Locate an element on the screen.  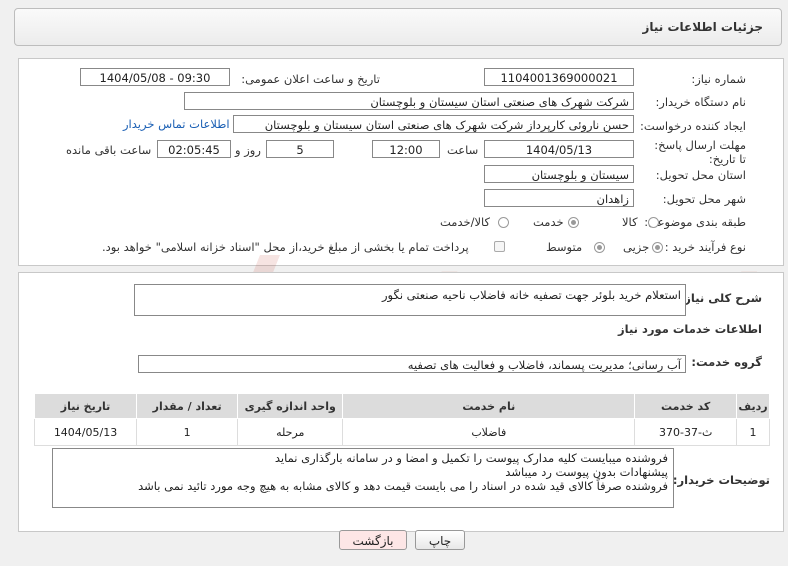
remaining-time-field: 02:05:45 is located at coordinates (194, 149).